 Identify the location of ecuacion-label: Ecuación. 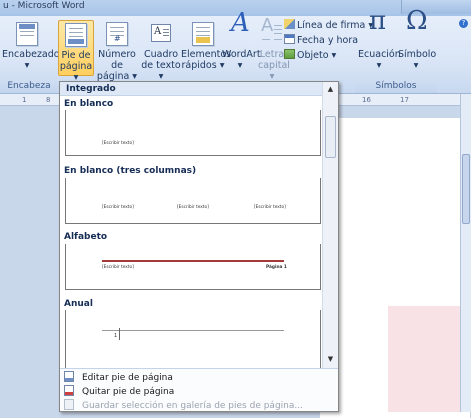
(379, 54).